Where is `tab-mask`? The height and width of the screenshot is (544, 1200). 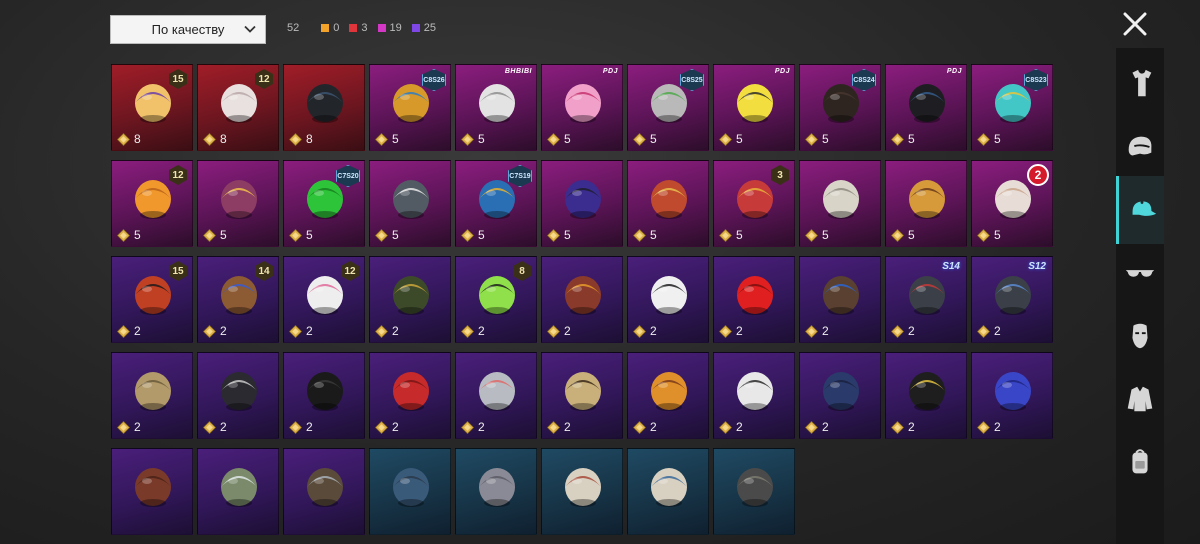 tab-mask is located at coordinates (1140, 336).